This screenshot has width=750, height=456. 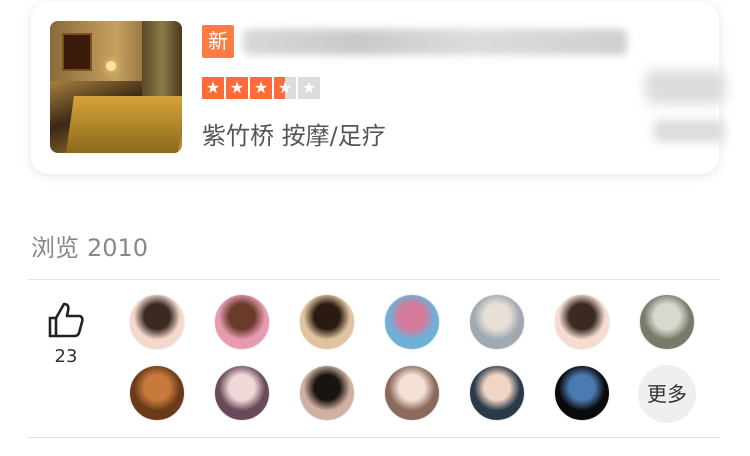 What do you see at coordinates (218, 41) in the screenshot?
I see `new-badge: 新` at bounding box center [218, 41].